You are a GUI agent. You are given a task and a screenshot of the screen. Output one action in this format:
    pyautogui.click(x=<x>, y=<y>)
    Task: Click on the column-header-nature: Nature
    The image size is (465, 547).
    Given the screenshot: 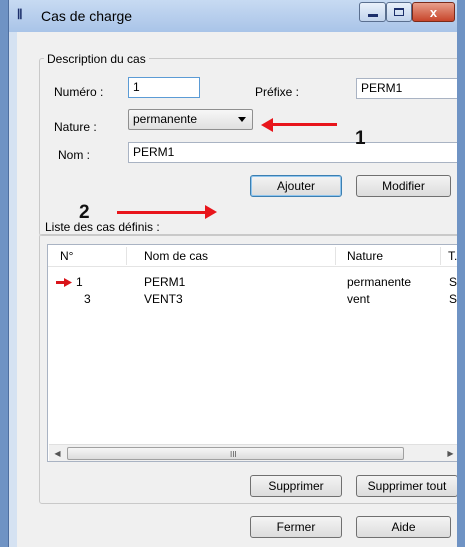 What is the action you would take?
    pyautogui.click(x=365, y=256)
    